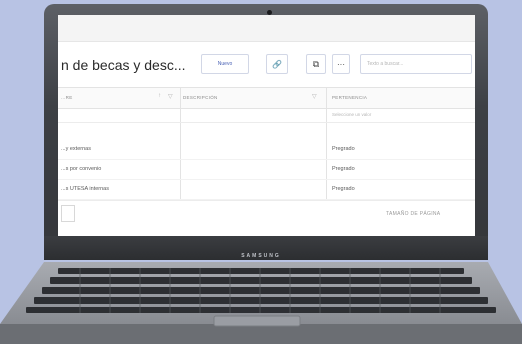 The width and height of the screenshot is (522, 344). What do you see at coordinates (76, 149) in the screenshot?
I see `cell-name: ...y externas` at bounding box center [76, 149].